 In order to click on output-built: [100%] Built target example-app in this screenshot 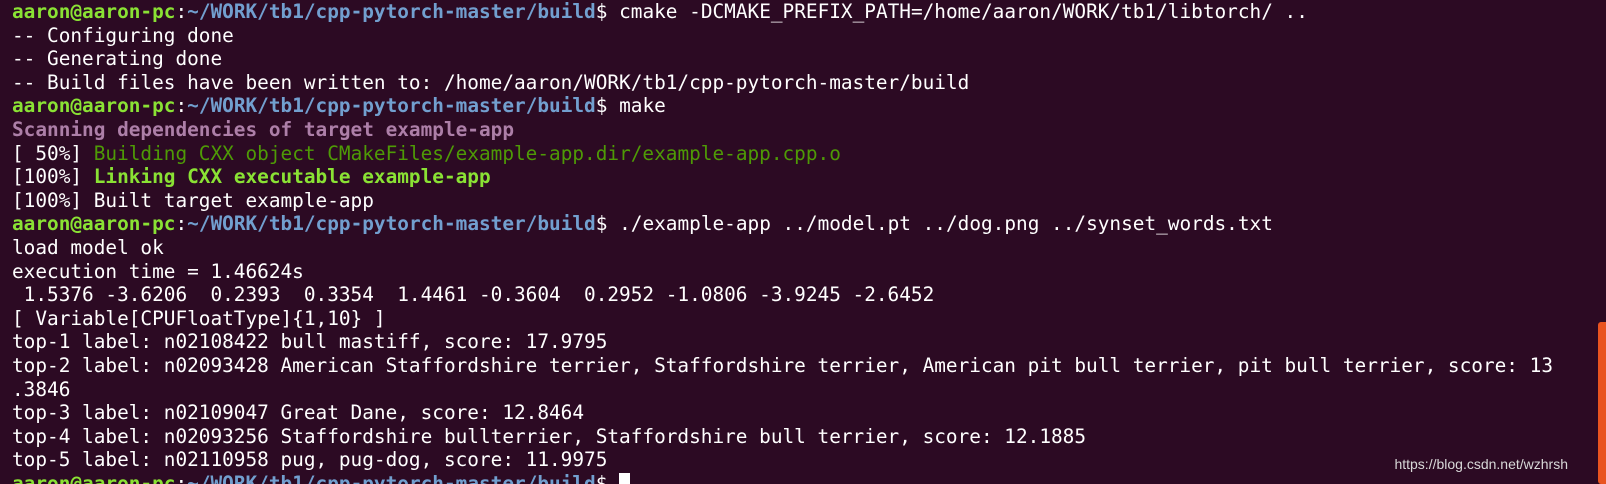, I will do `click(193, 200)`.